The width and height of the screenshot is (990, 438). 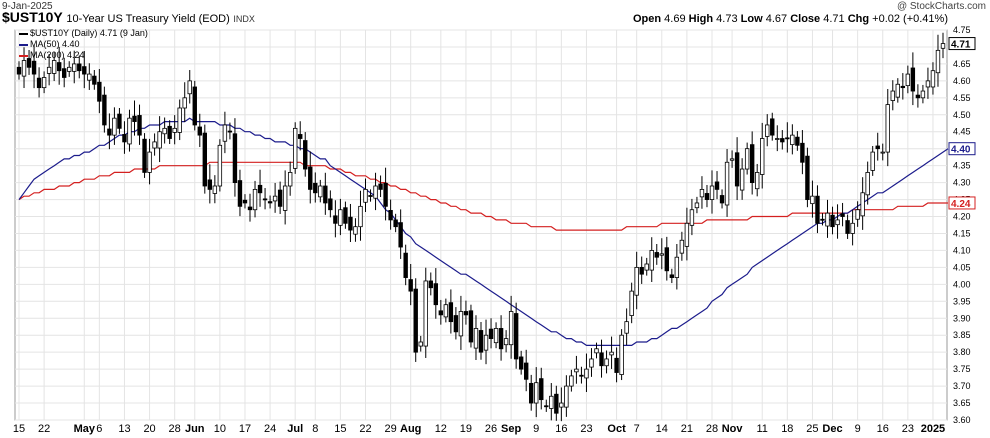 I want to click on y-tick-label: 3.75, so click(x=962, y=369).